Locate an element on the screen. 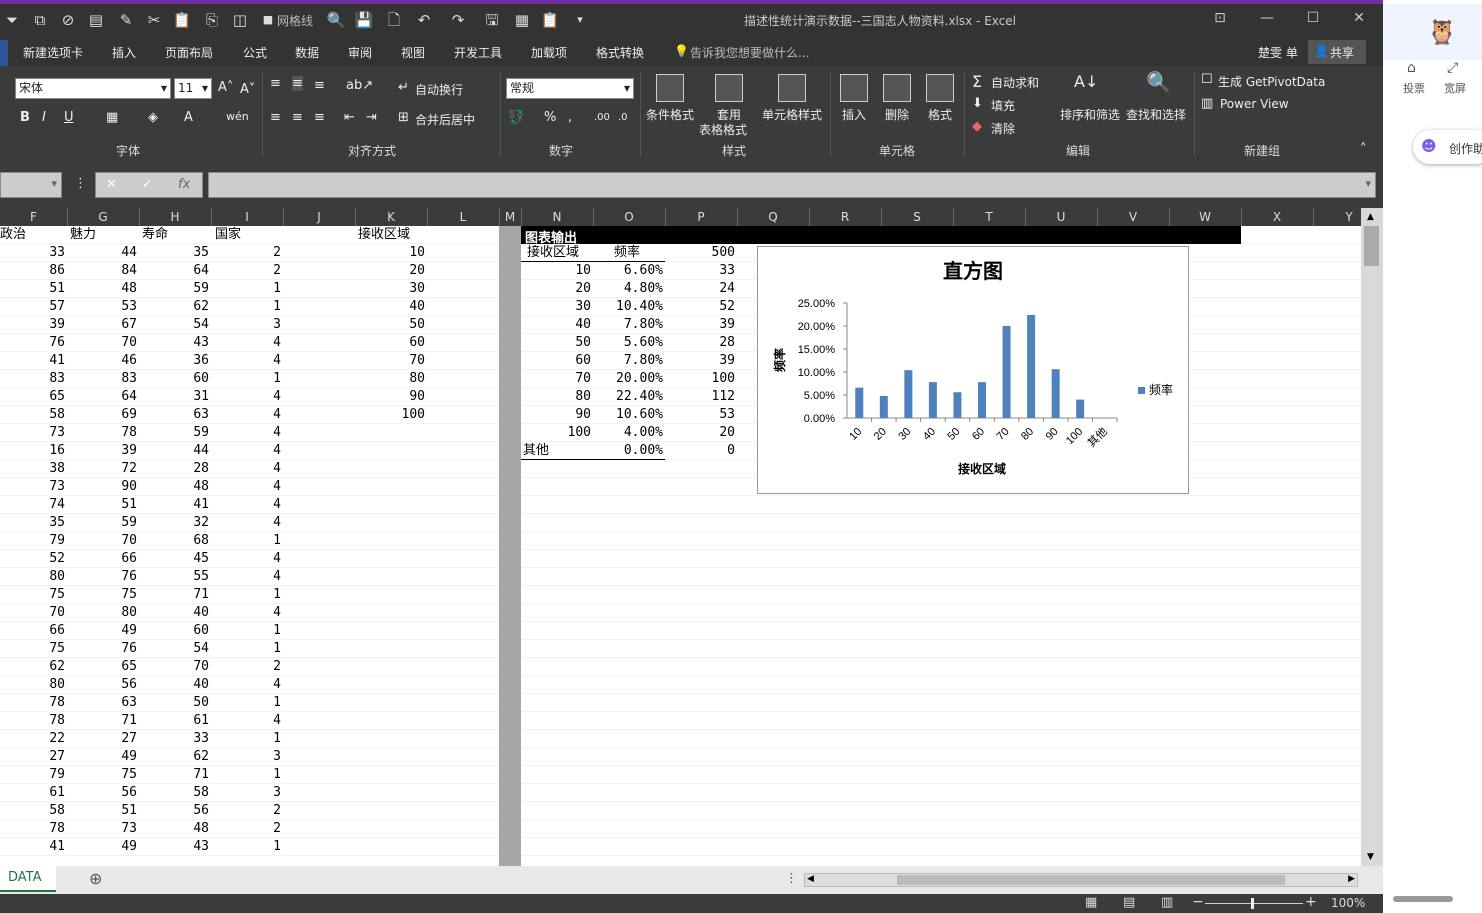 This screenshot has height=913, width=1482. cell-i: 3 is located at coordinates (247, 793).